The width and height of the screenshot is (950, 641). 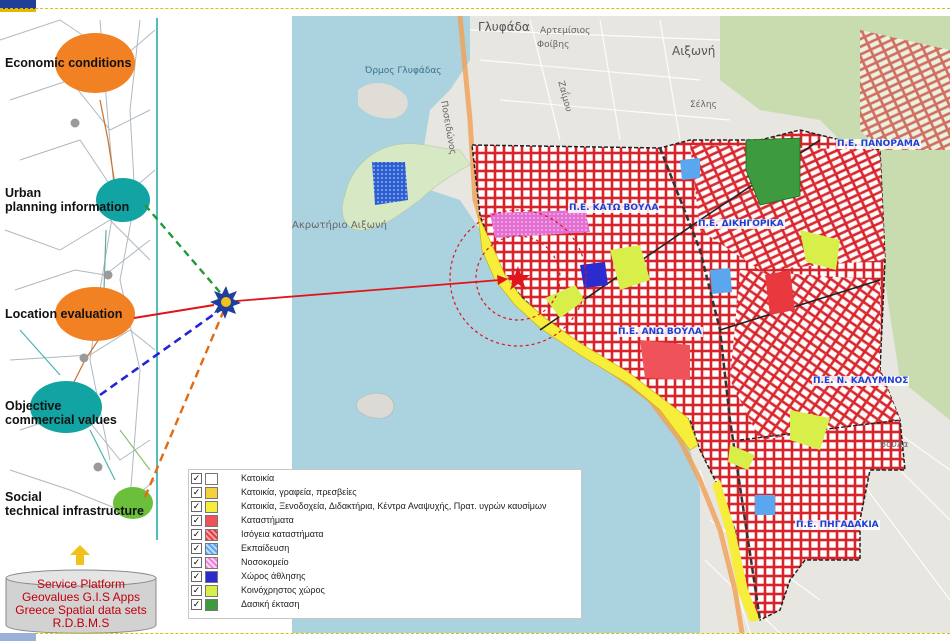 I want to click on legend-row: ✓ Εκπαίδευση, so click(x=385, y=549).